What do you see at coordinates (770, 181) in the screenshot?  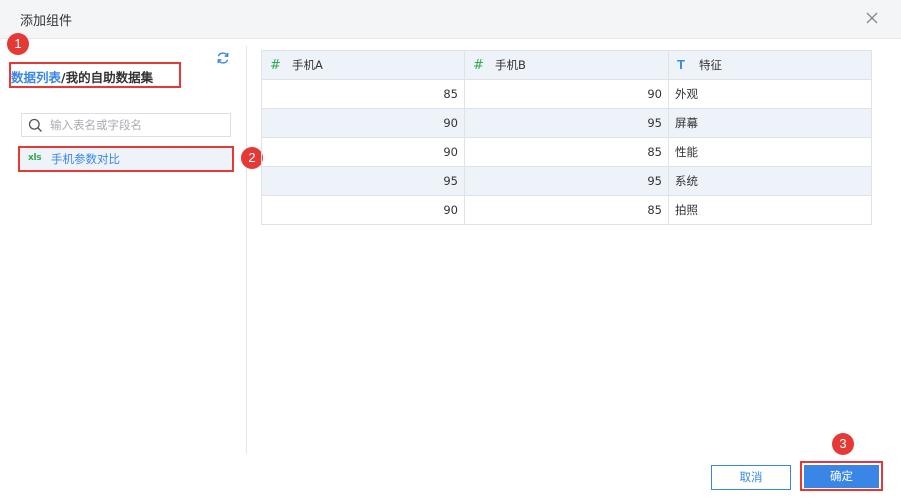 I see `table-cell: 系统` at bounding box center [770, 181].